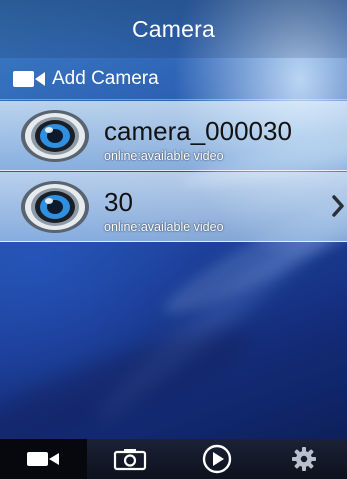 The width and height of the screenshot is (347, 479). I want to click on bottom-tab-bar, so click(173, 459).